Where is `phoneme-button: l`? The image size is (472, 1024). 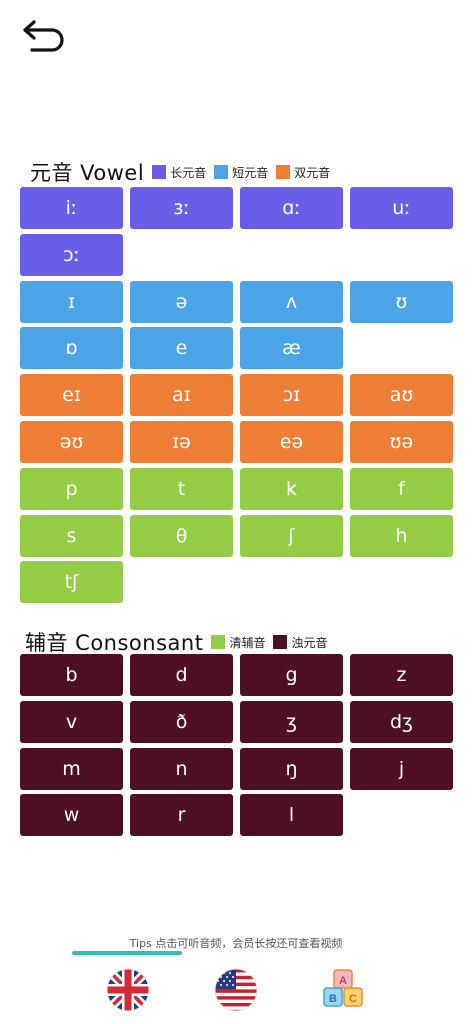
phoneme-button: l is located at coordinates (291, 815).